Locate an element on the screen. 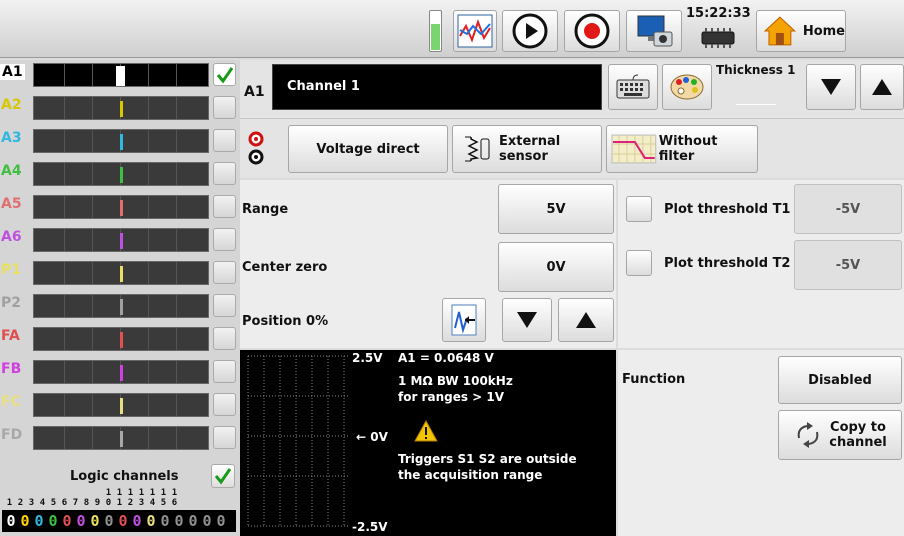 This screenshot has width=904, height=536. trigger-warning-1: Triggers S1 S2 are outside is located at coordinates (487, 459).